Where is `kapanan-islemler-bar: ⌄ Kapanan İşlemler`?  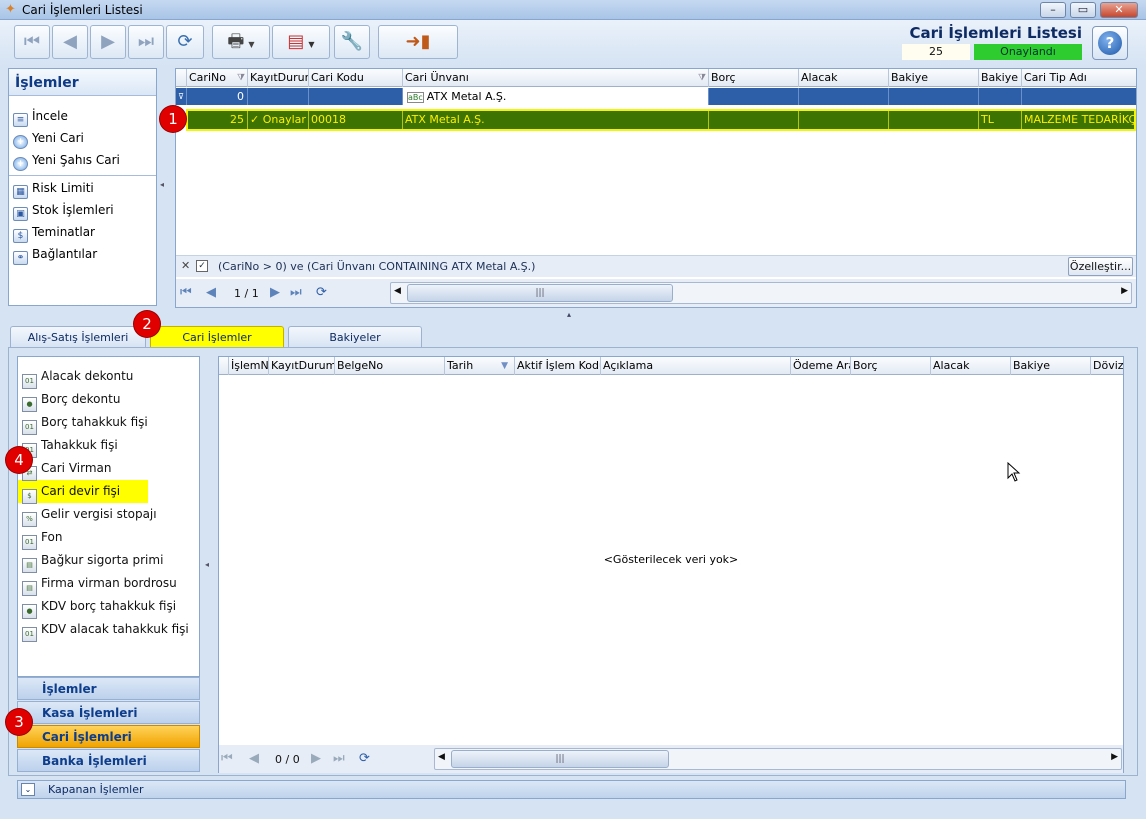 kapanan-islemler-bar: ⌄ Kapanan İşlemler is located at coordinates (571, 789).